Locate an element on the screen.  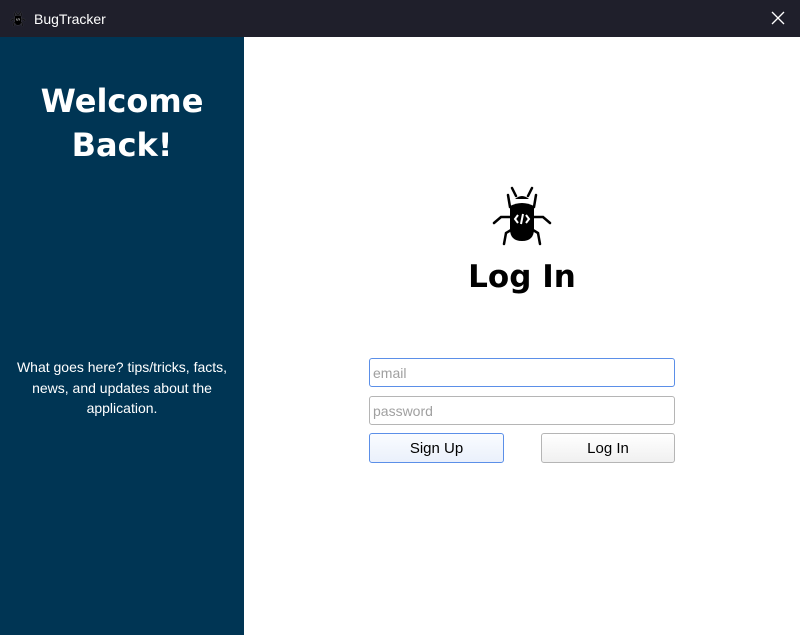
welcome-heading: Welcome Back! is located at coordinates (122, 123).